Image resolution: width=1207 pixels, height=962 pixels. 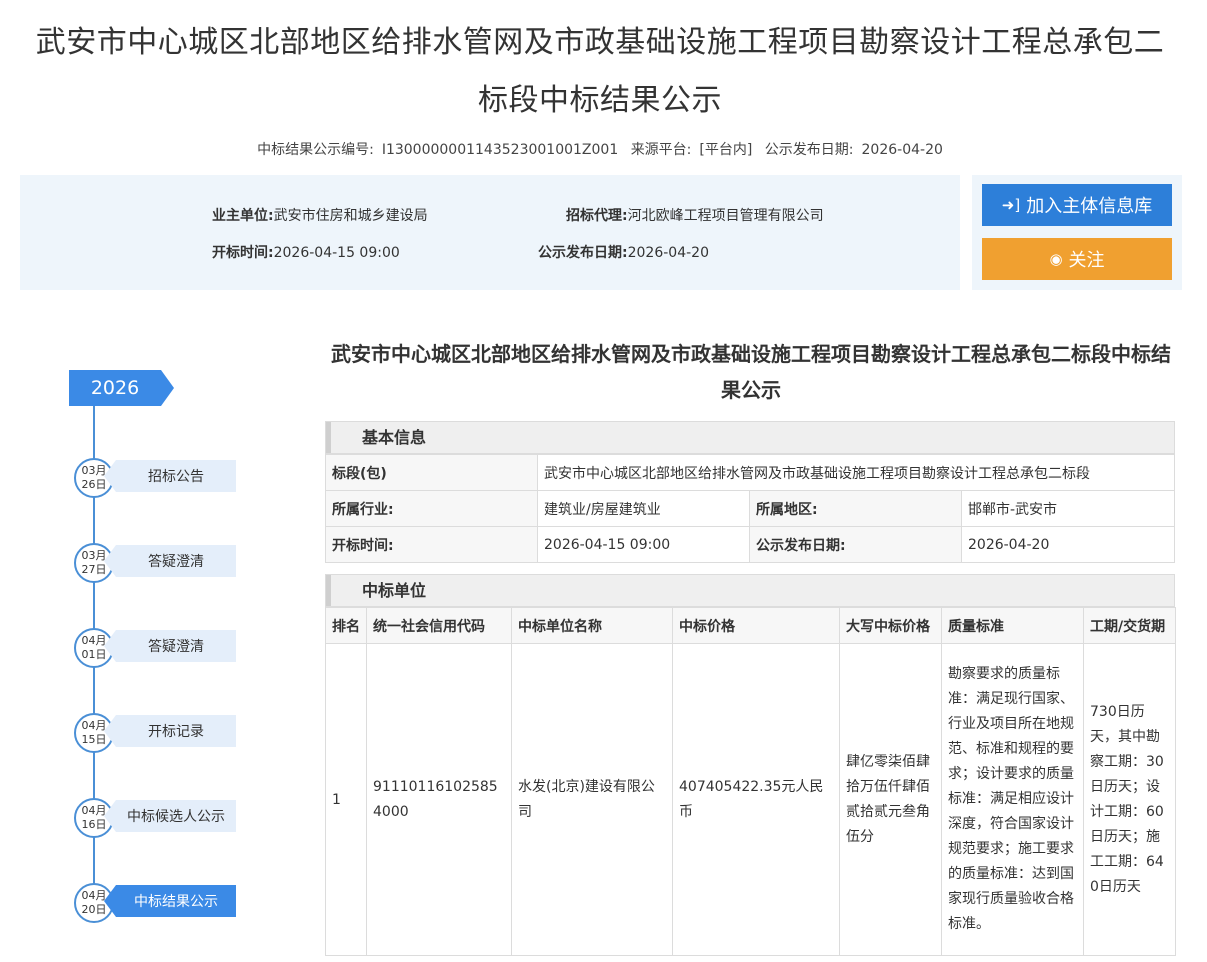 What do you see at coordinates (346, 625) in the screenshot?
I see `col-rank: 排名` at bounding box center [346, 625].